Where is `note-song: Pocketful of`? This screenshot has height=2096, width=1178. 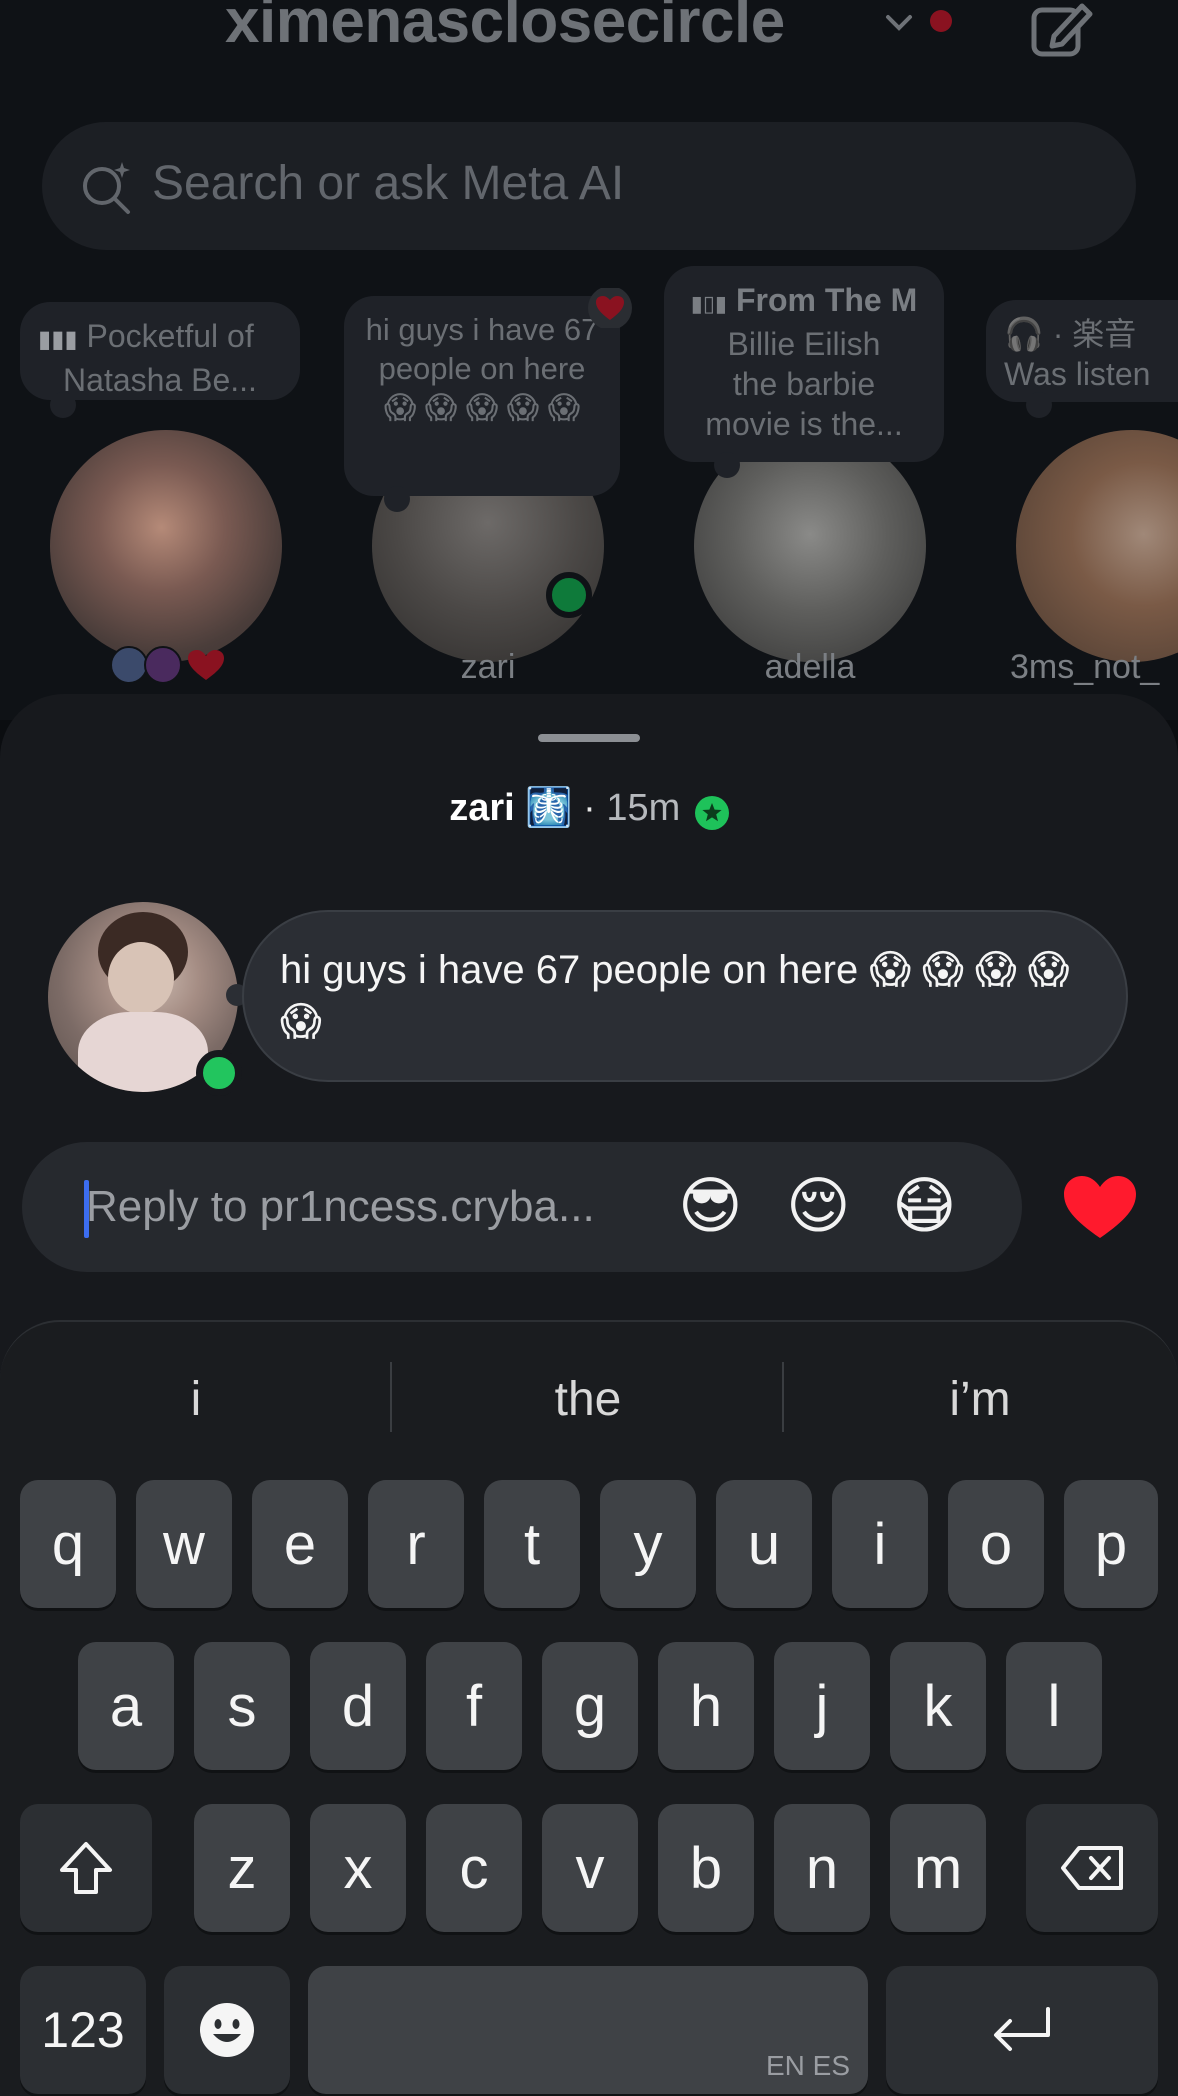
note-song: Pocketful of is located at coordinates (170, 336).